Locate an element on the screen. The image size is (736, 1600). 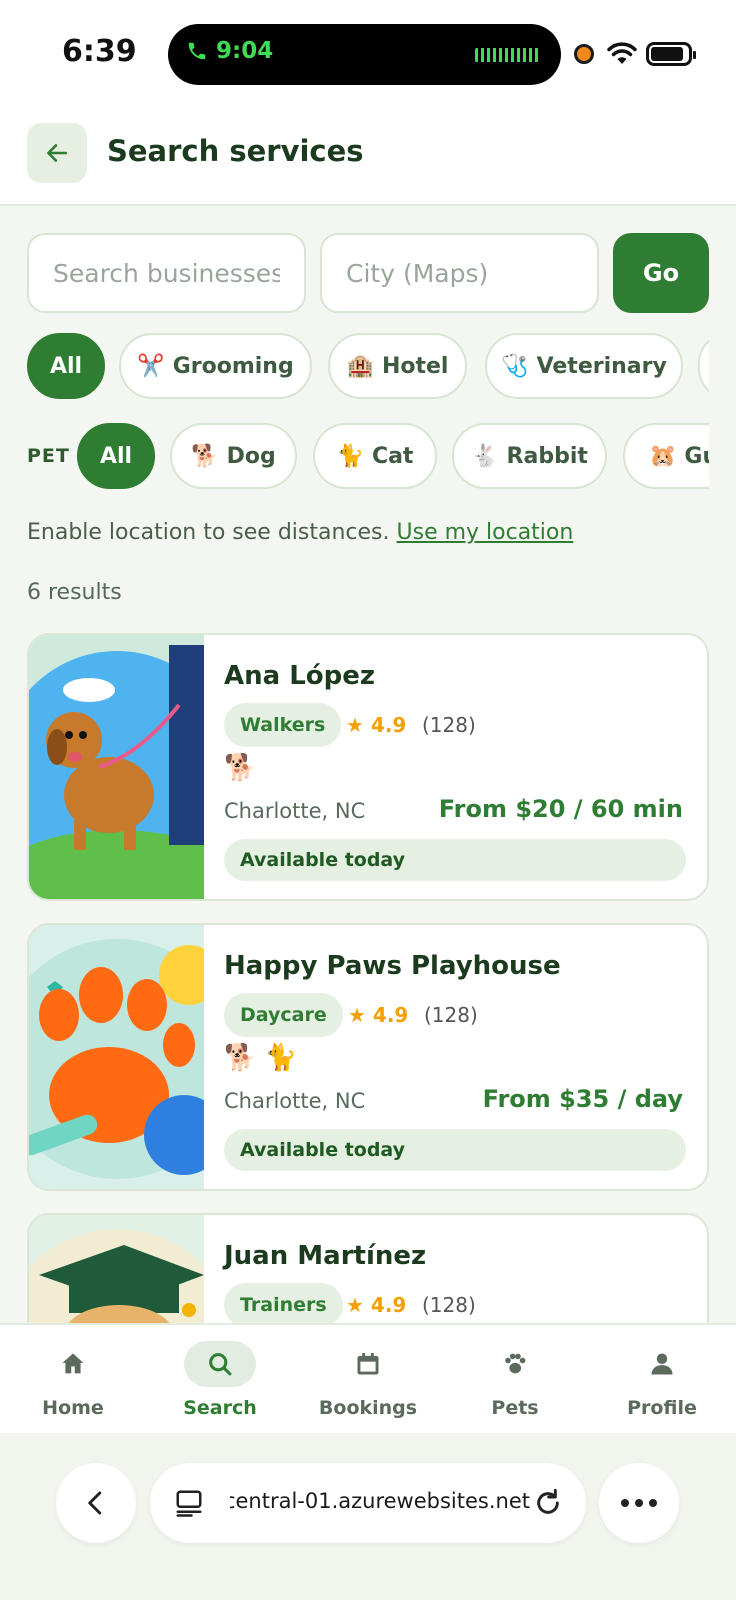
category-badge: Walkers is located at coordinates (283, 725).